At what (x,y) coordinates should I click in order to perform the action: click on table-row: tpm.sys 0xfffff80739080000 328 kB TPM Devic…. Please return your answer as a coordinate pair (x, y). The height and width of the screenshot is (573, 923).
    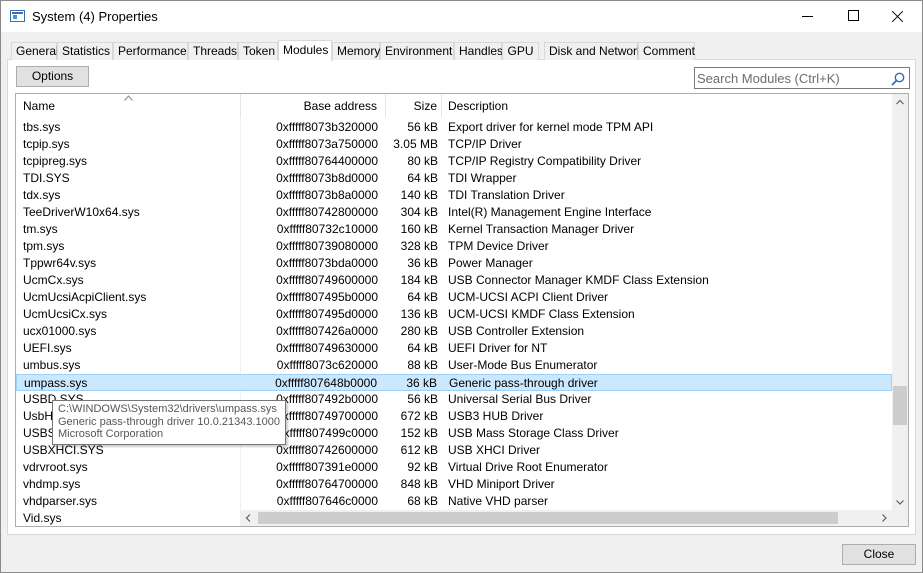
    Looking at the image, I should click on (454, 246).